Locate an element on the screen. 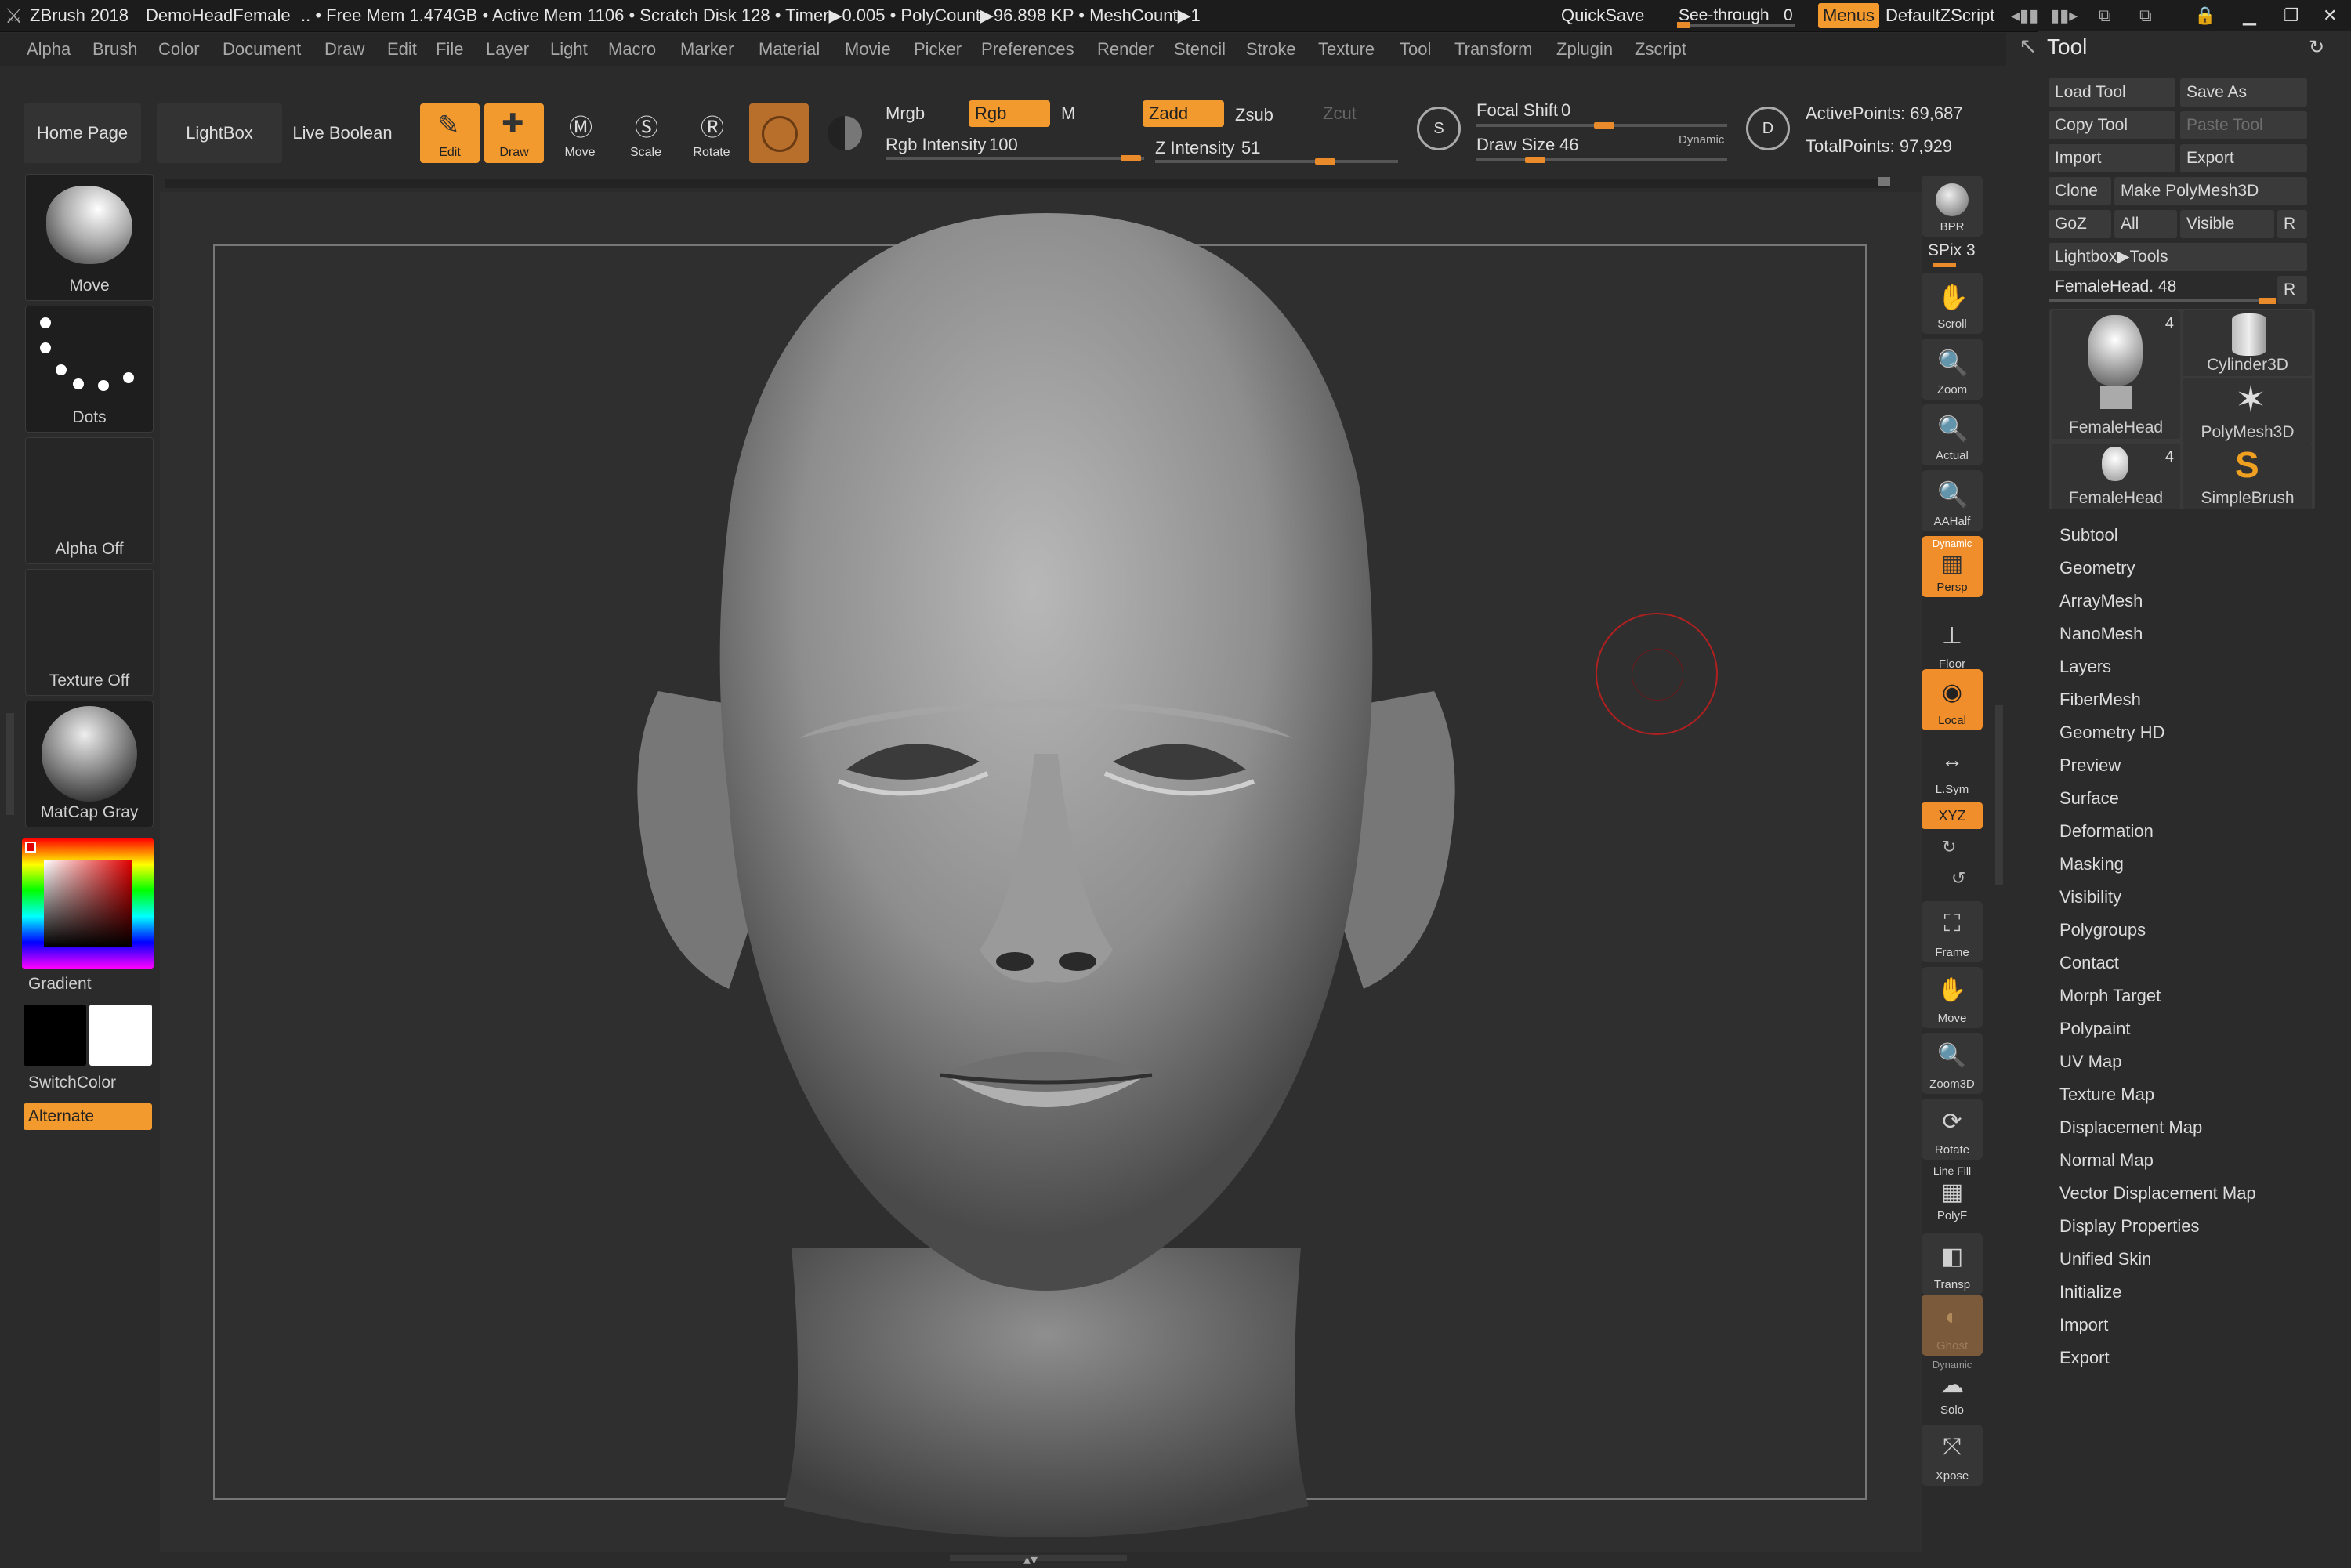 This screenshot has width=2351, height=1568. mrgb-toggle: Mrgb is located at coordinates (905, 114).